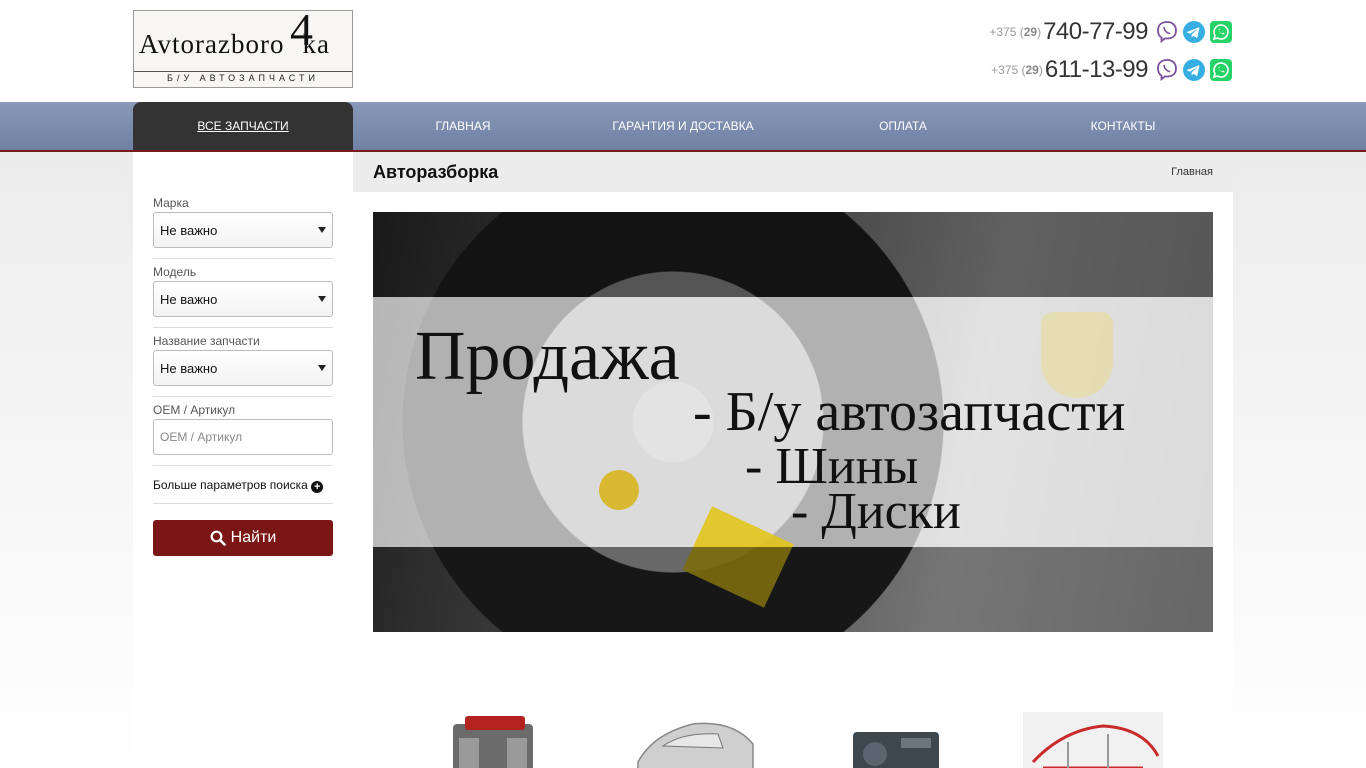  I want to click on oem-label: OEM / Артикул, so click(194, 410).